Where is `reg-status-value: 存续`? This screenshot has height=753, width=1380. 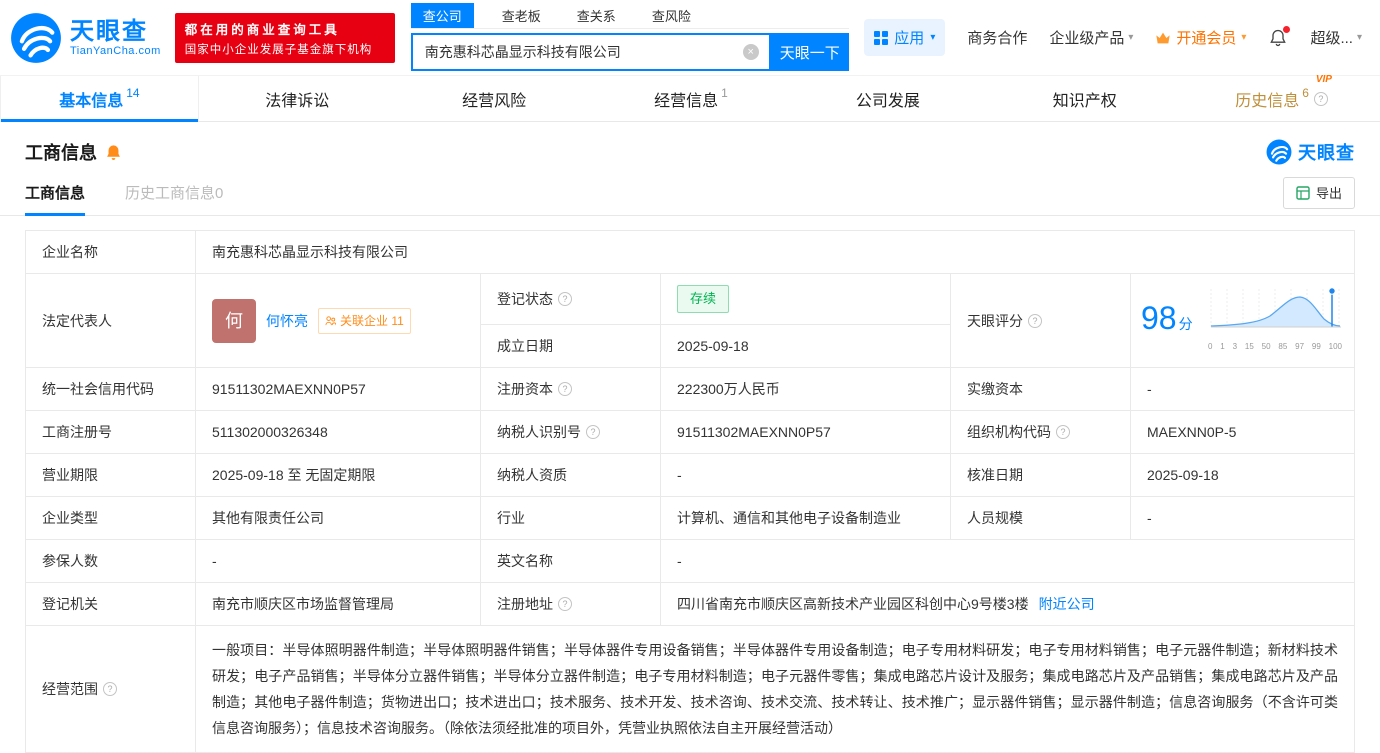 reg-status-value: 存续 is located at coordinates (805, 299).